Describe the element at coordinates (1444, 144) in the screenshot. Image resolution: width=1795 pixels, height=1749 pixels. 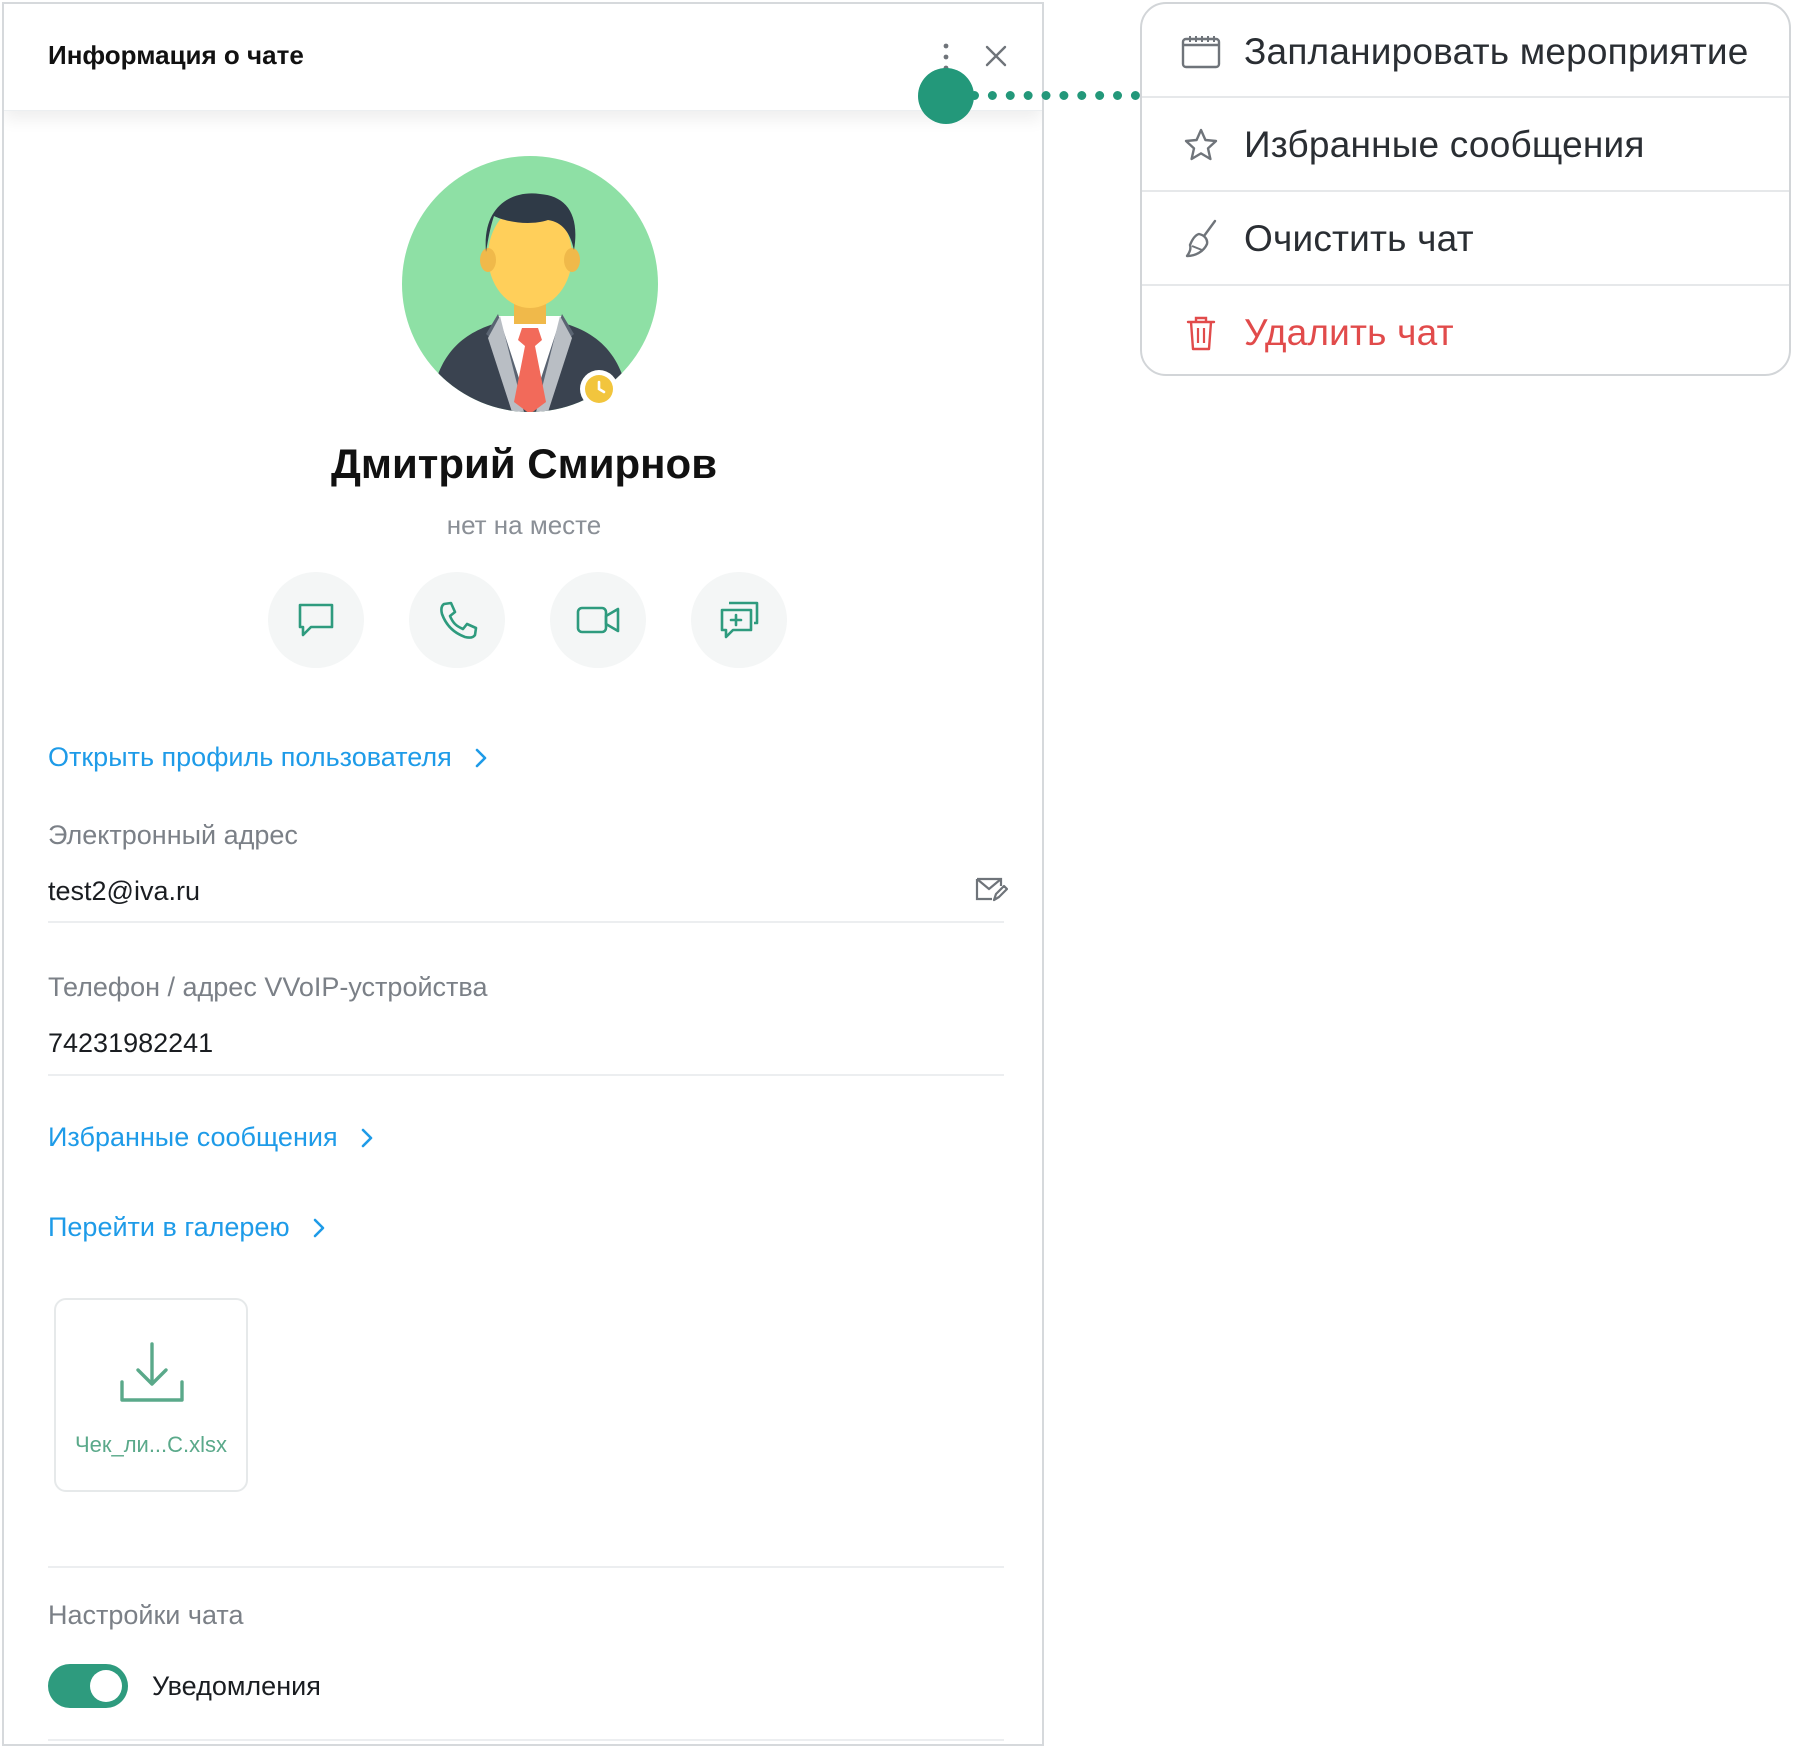
I see `menu-item-label: Избранные сообщения` at that location.